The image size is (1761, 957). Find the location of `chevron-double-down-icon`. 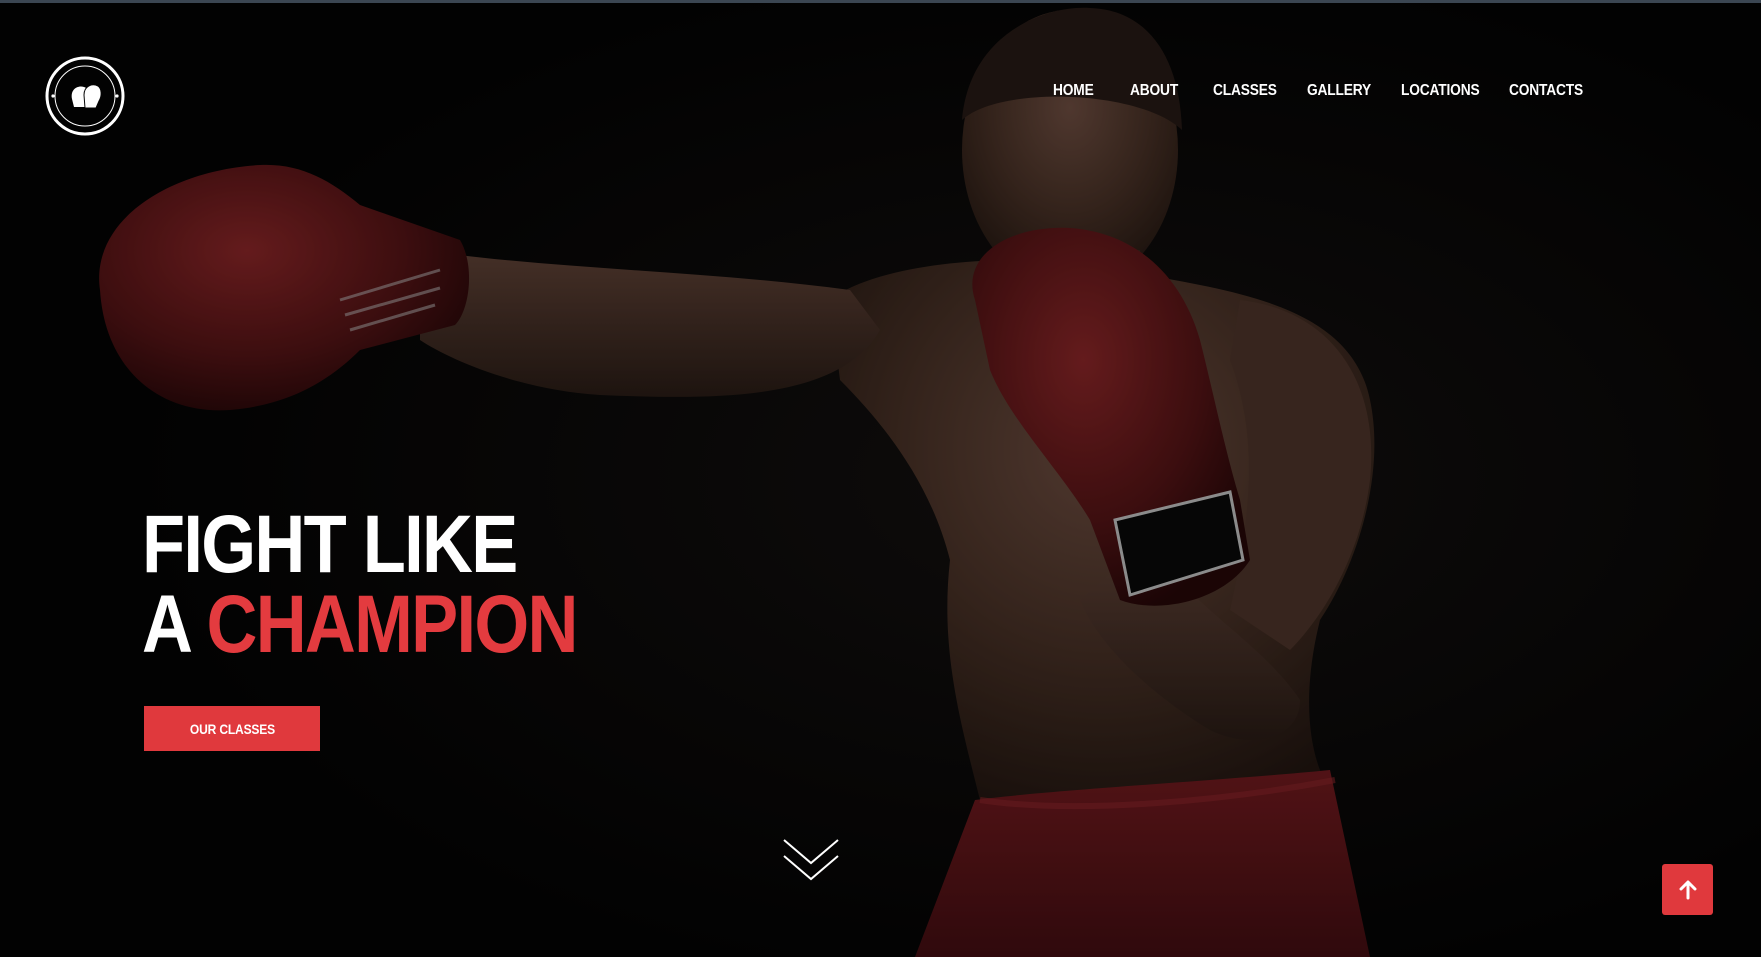

chevron-double-down-icon is located at coordinates (811, 860).